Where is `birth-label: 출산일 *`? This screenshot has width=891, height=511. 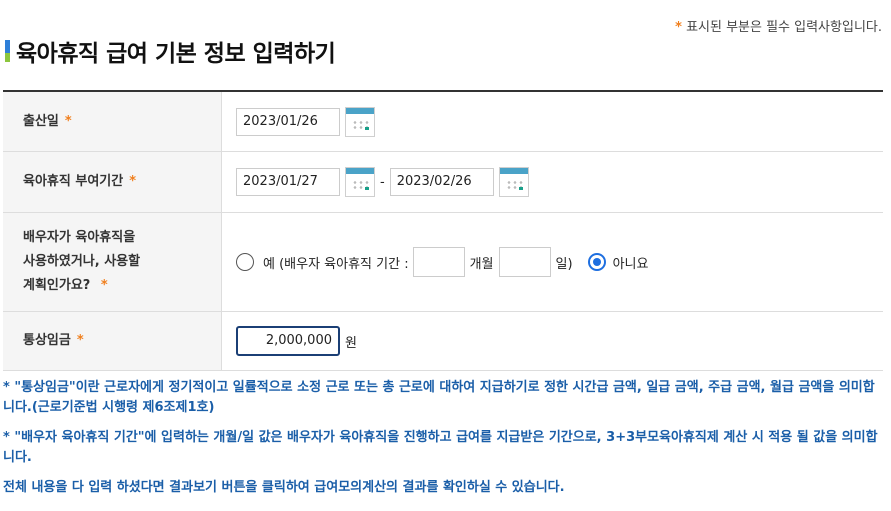
birth-label: 출산일 * is located at coordinates (112, 121).